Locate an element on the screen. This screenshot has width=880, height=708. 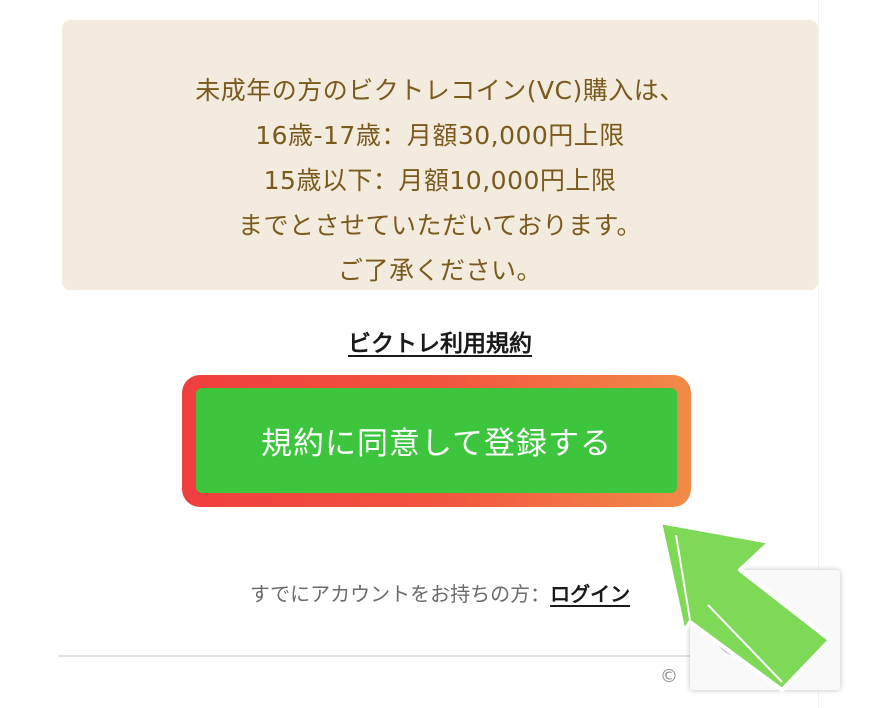
terms-of-service-link: ビクトレ利用規約 is located at coordinates (440, 344).